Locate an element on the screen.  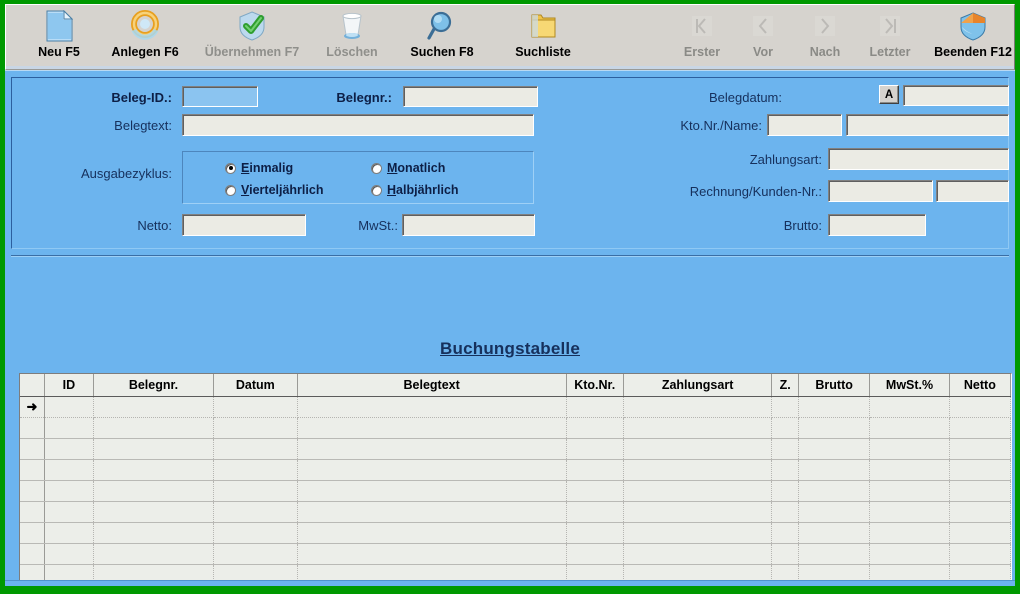
table-header-datum: Datum is located at coordinates (255, 385).